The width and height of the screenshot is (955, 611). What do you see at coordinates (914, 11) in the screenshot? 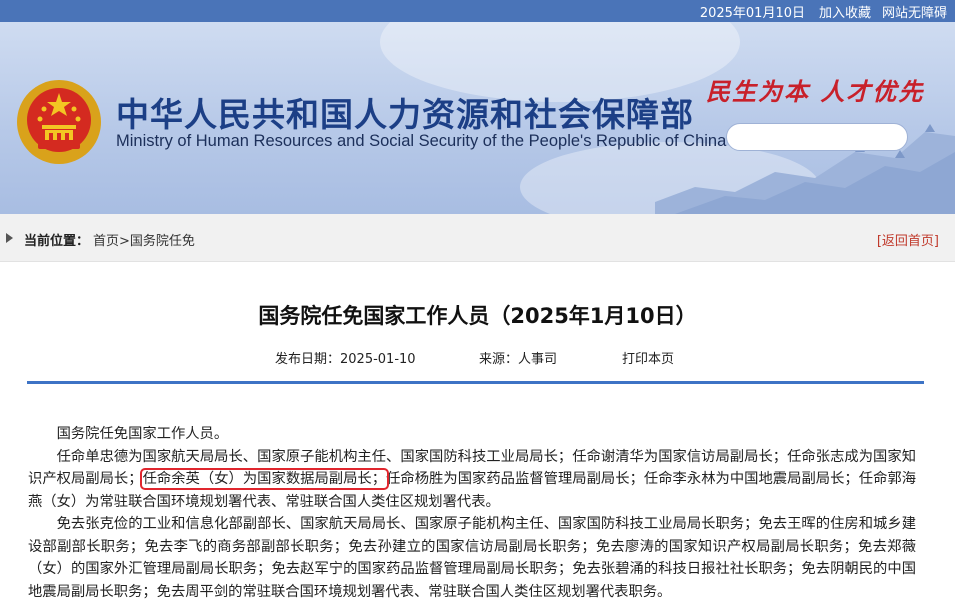
I see `accessibility-link: 网站无障碍` at bounding box center [914, 11].